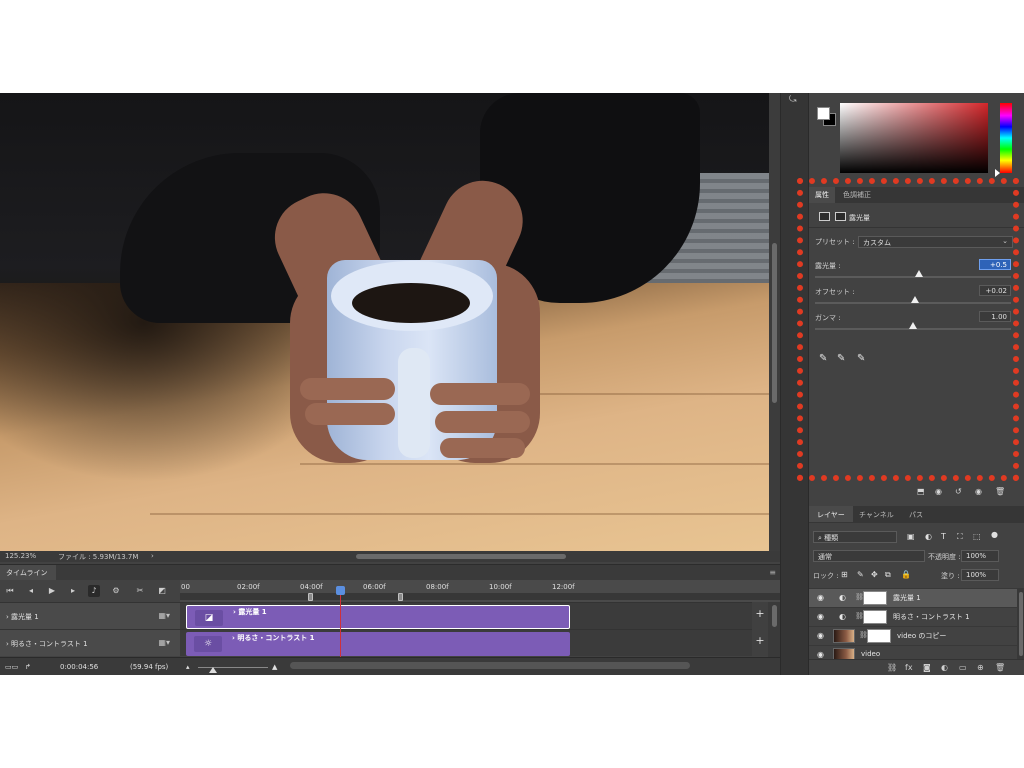 This screenshot has height=768, width=1024. I want to click on foreground-color-swatch, so click(823, 113).